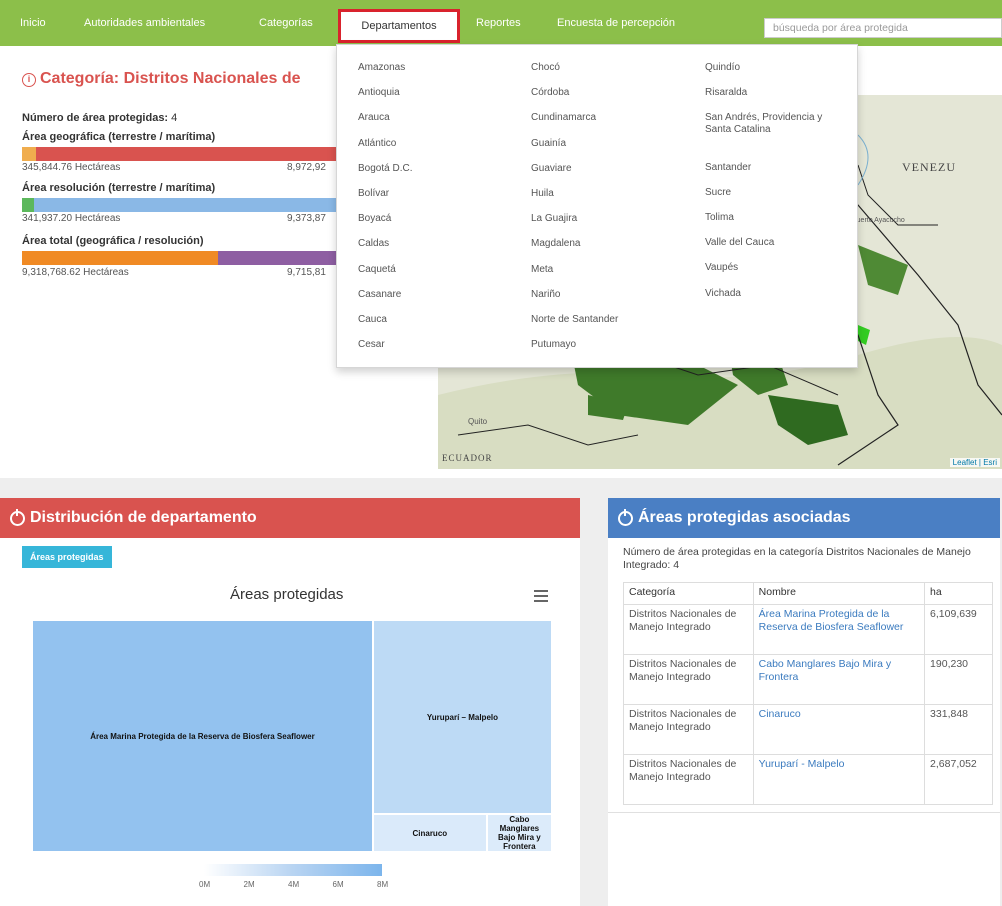  What do you see at coordinates (555, 244) in the screenshot?
I see `dropdown-item-departamento: Magdalena` at bounding box center [555, 244].